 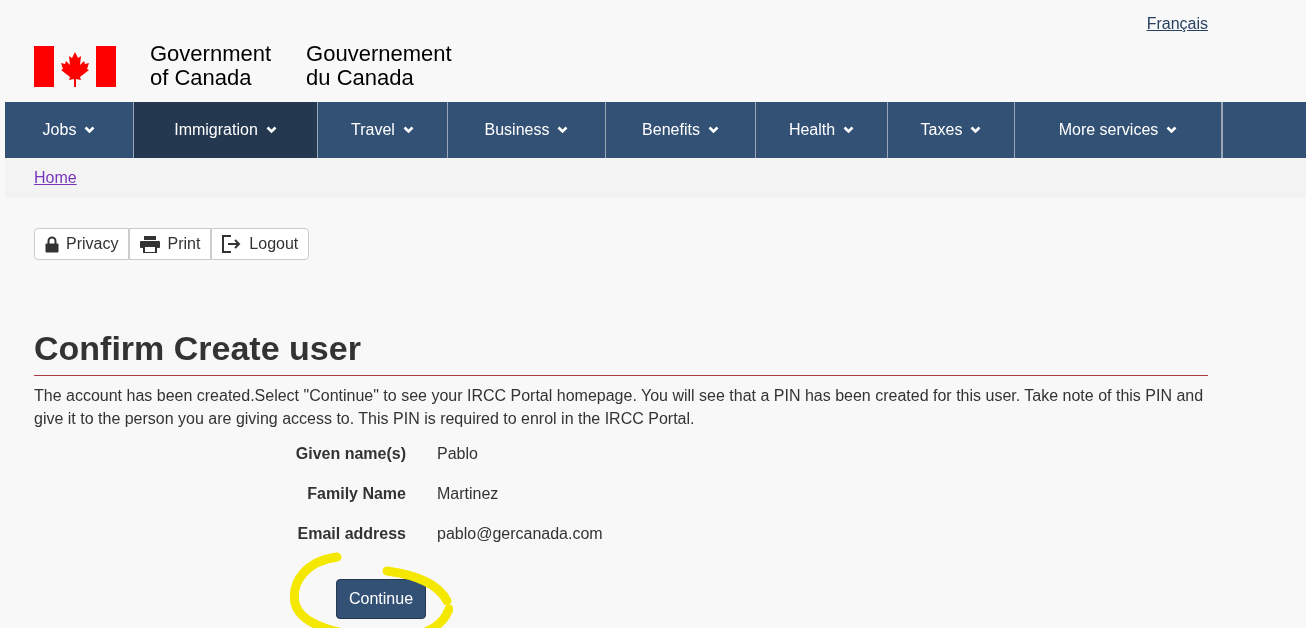 I want to click on brand-text: du Canada, so click(x=360, y=78).